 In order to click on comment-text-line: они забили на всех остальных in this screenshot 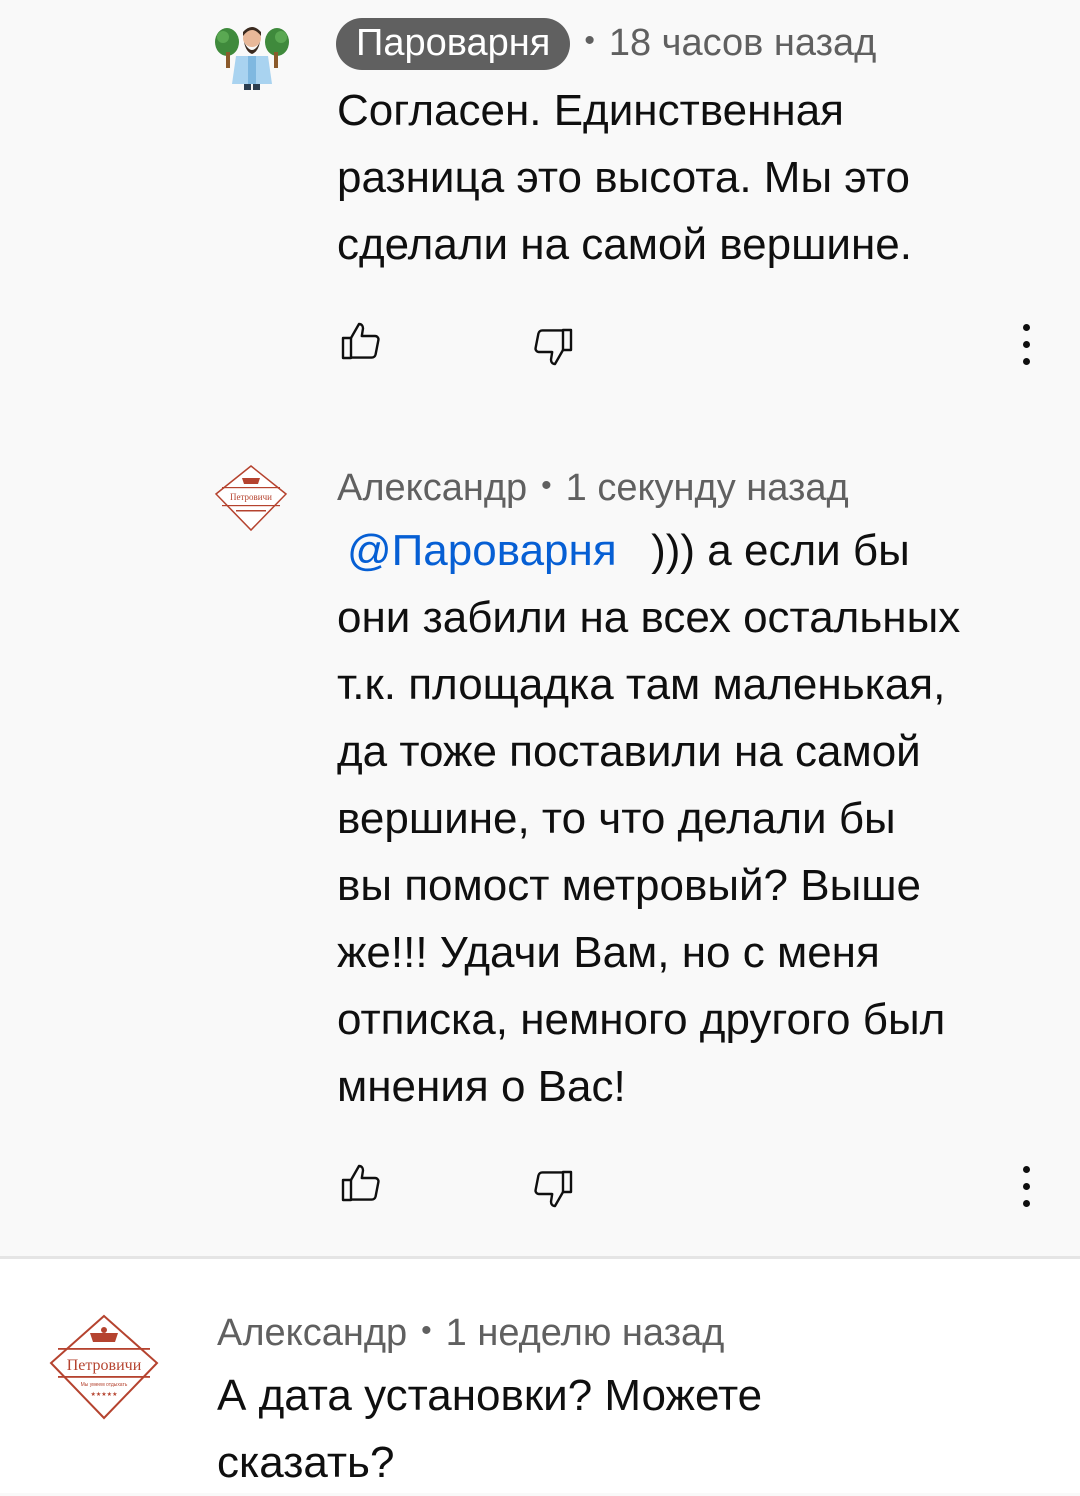, I will do `click(649, 617)`.